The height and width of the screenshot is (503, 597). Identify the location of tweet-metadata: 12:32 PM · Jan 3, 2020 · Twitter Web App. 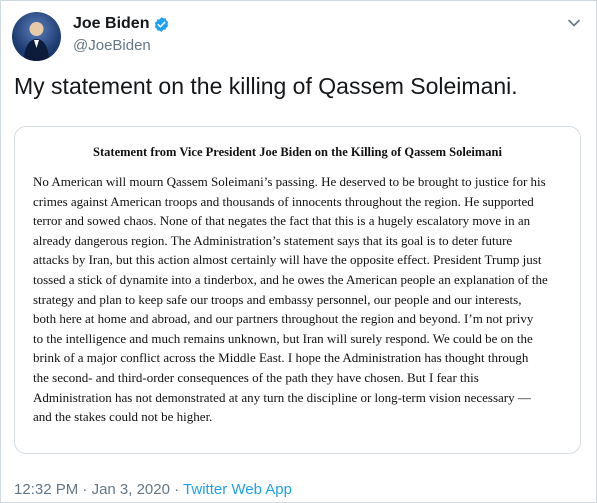
(153, 489).